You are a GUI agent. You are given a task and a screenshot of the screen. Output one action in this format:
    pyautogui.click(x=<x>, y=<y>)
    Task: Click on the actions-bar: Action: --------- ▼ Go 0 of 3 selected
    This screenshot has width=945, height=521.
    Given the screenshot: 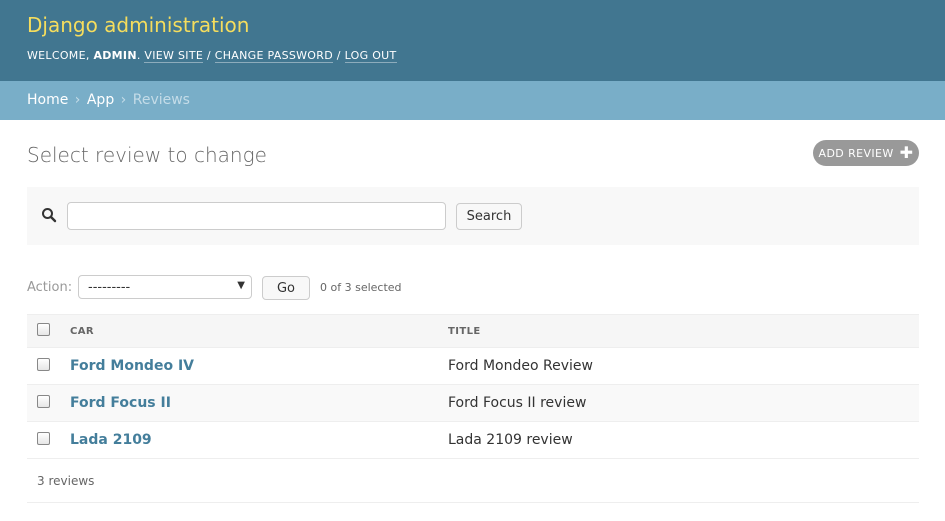 What is the action you would take?
    pyautogui.click(x=473, y=287)
    